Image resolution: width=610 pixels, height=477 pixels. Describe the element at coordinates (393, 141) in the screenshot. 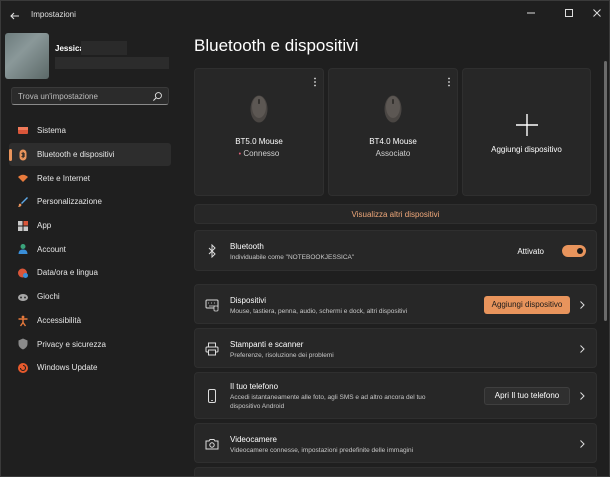

I see `device-name: BT4.0 Mouse` at that location.